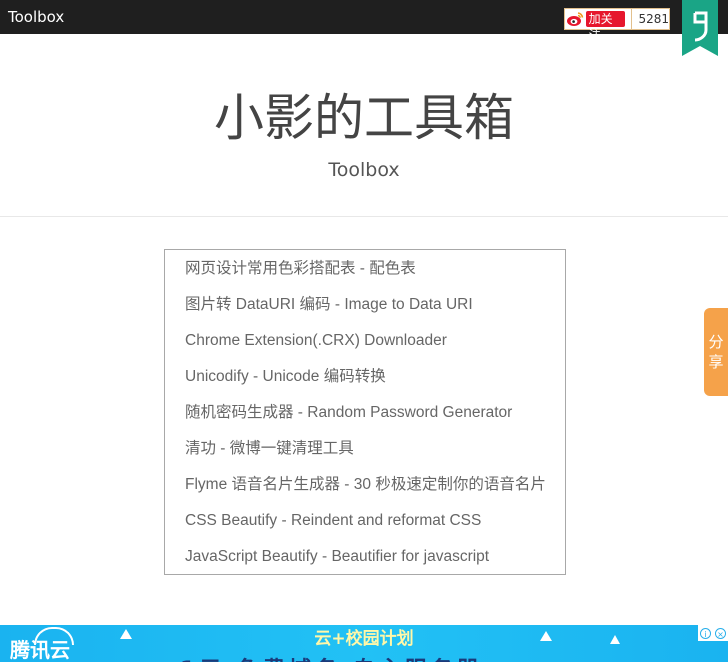  Describe the element at coordinates (364, 170) in the screenshot. I see `page-subtitle: Toolbox` at that location.